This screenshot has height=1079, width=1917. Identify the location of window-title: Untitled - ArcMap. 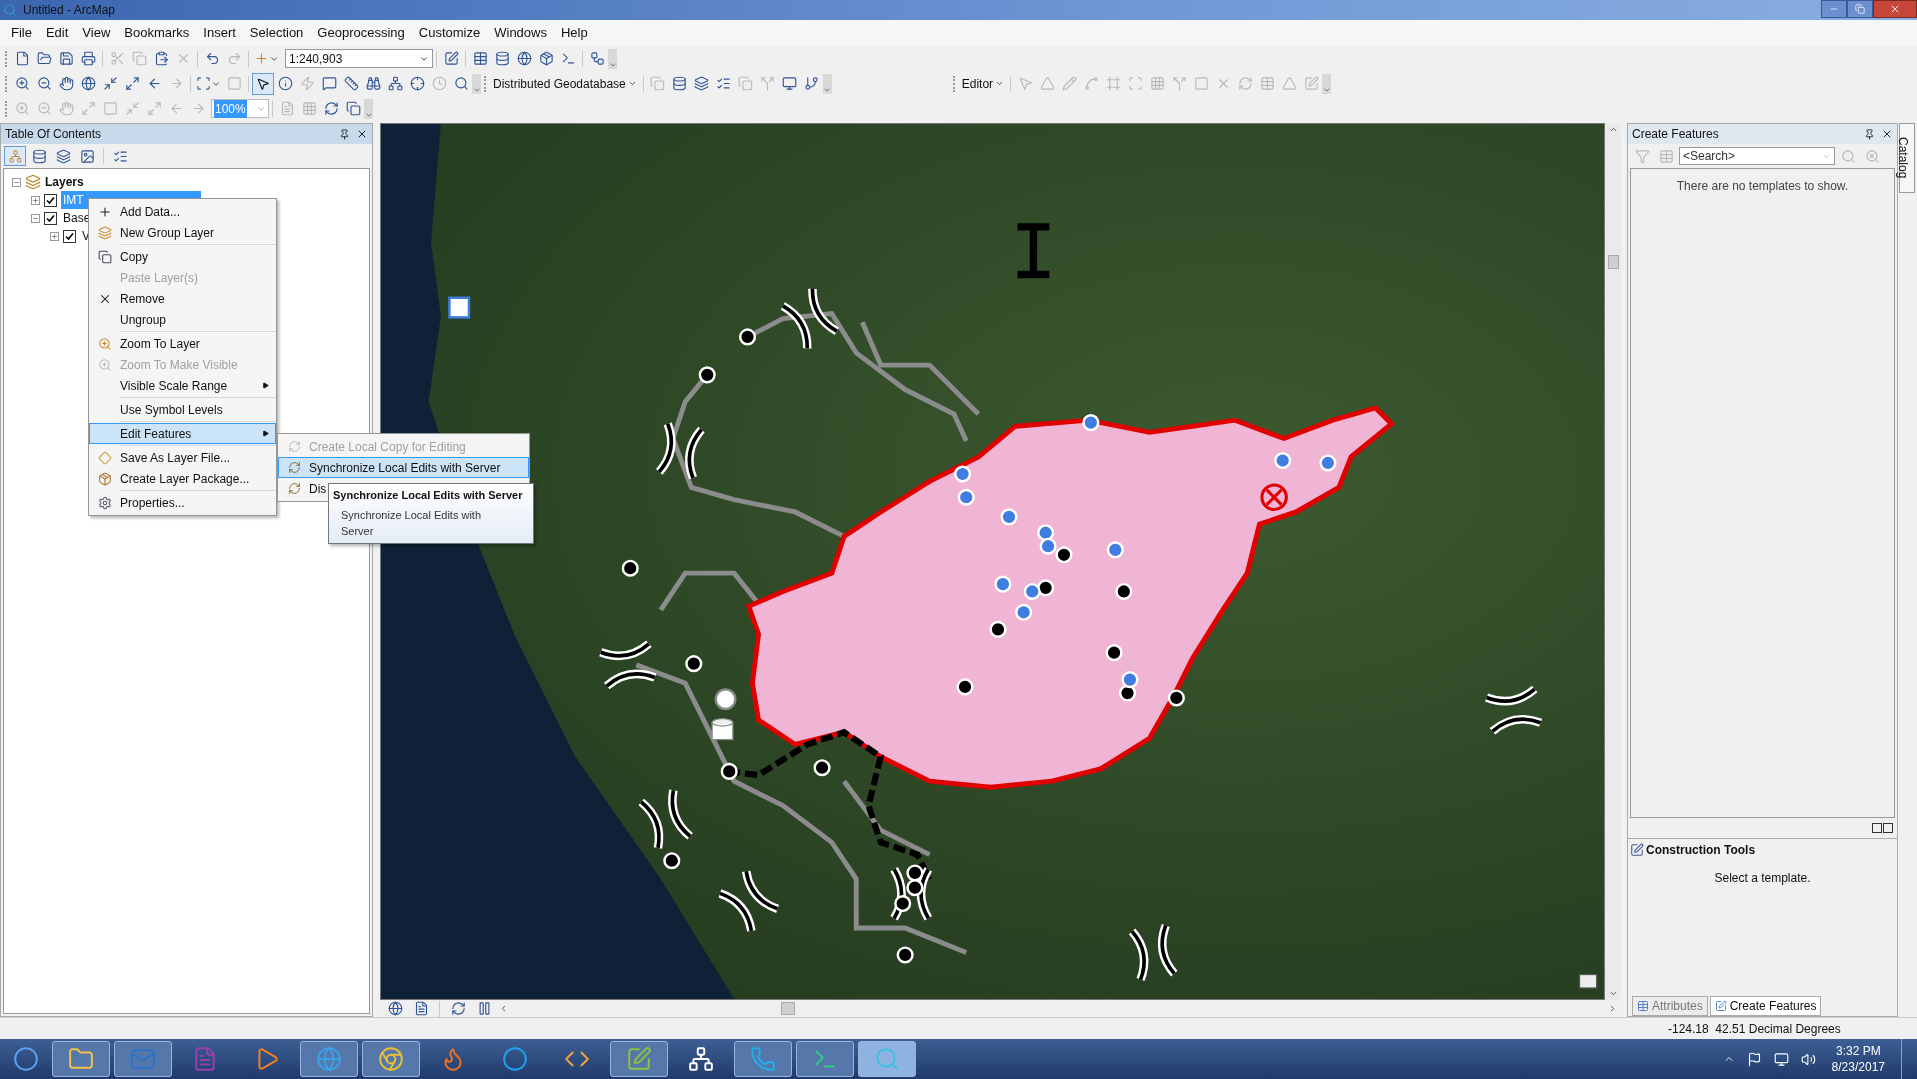
(69, 10).